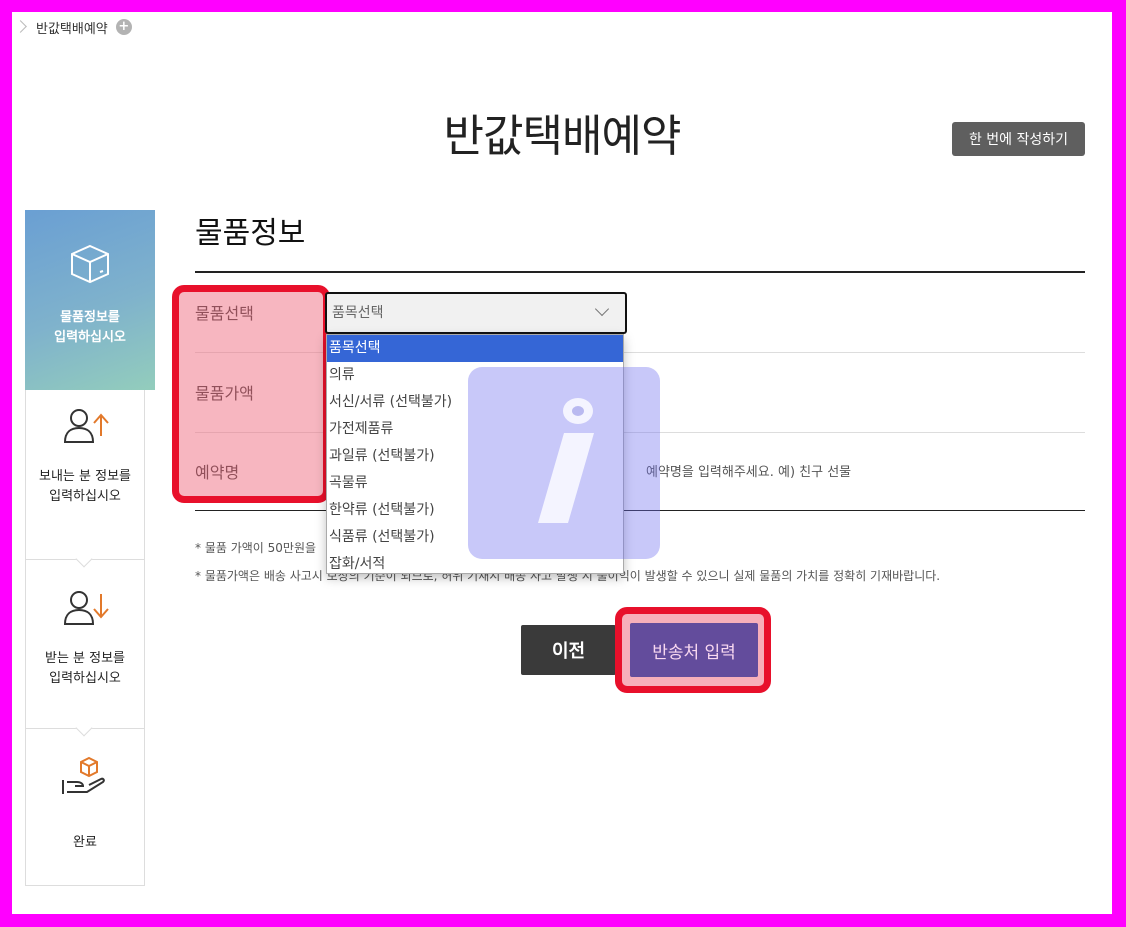 The image size is (1126, 927). Describe the element at coordinates (90, 300) in the screenshot. I see `step-item-info: 물품정보를 입력하십시오` at that location.